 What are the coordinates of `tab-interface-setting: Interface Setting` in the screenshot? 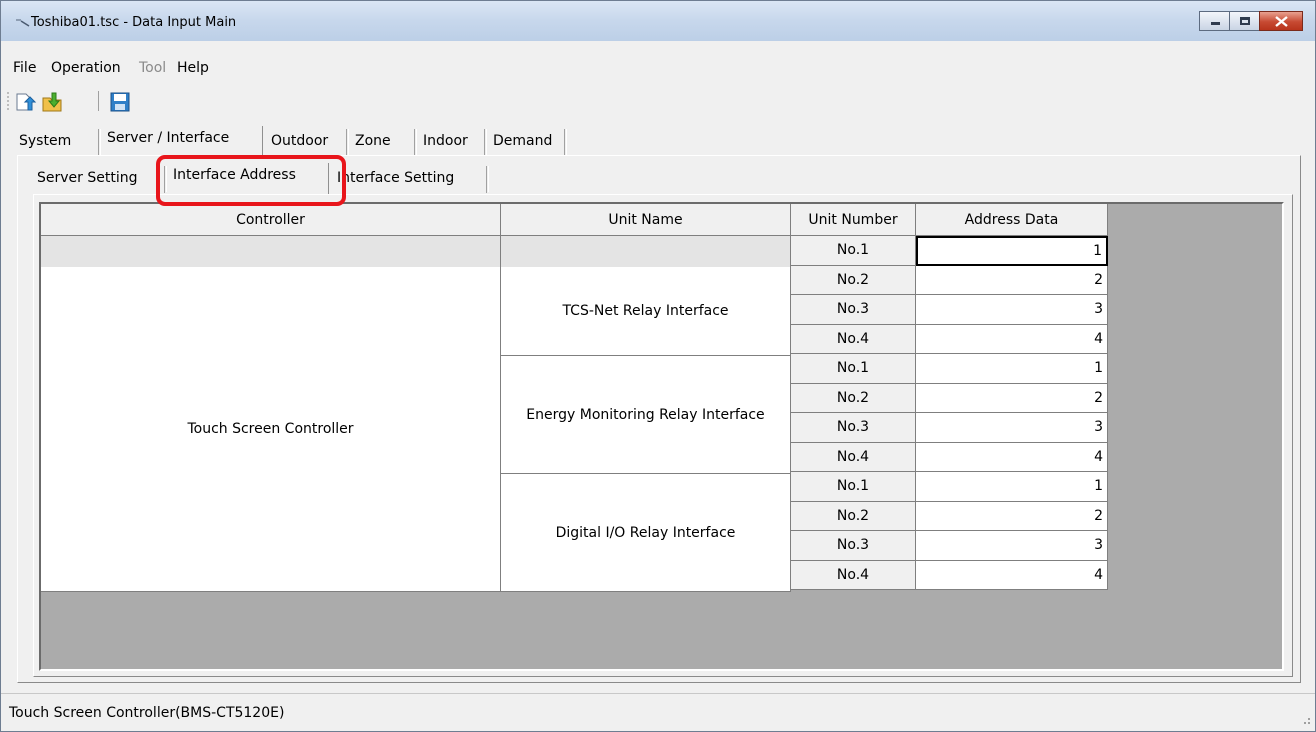 It's located at (410, 179).